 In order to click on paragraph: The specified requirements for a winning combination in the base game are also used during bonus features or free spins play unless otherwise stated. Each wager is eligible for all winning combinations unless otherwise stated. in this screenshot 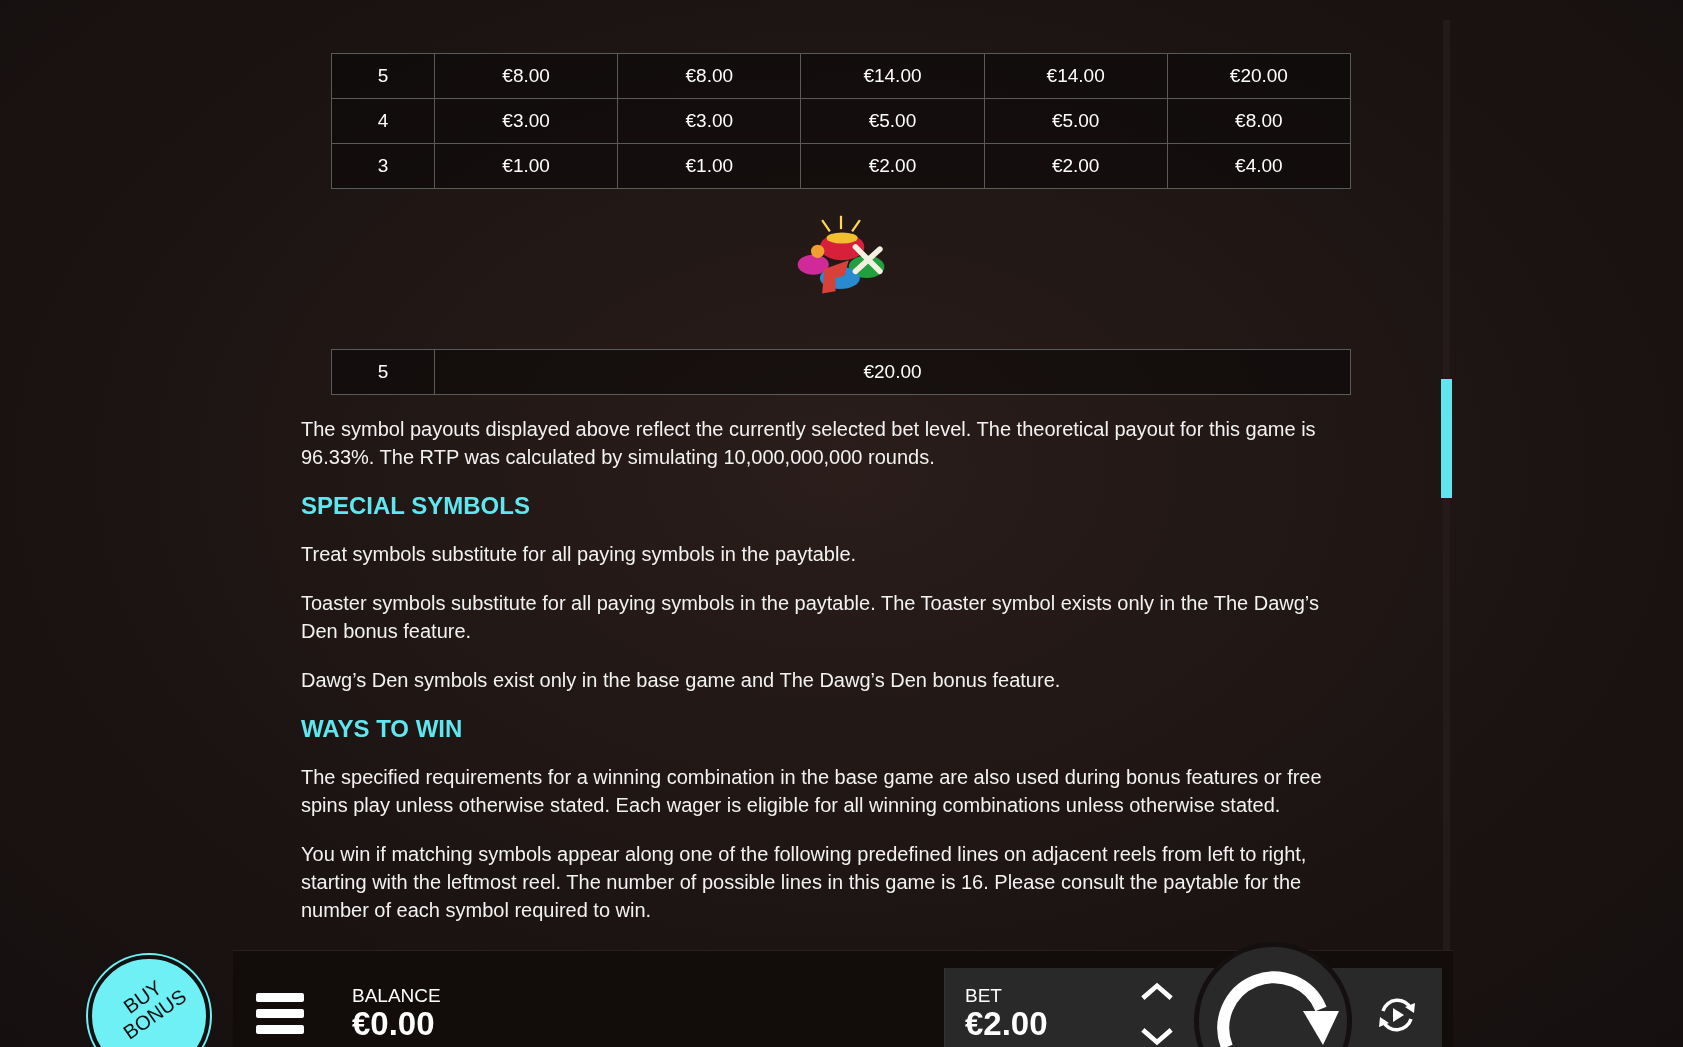, I will do `click(812, 791)`.